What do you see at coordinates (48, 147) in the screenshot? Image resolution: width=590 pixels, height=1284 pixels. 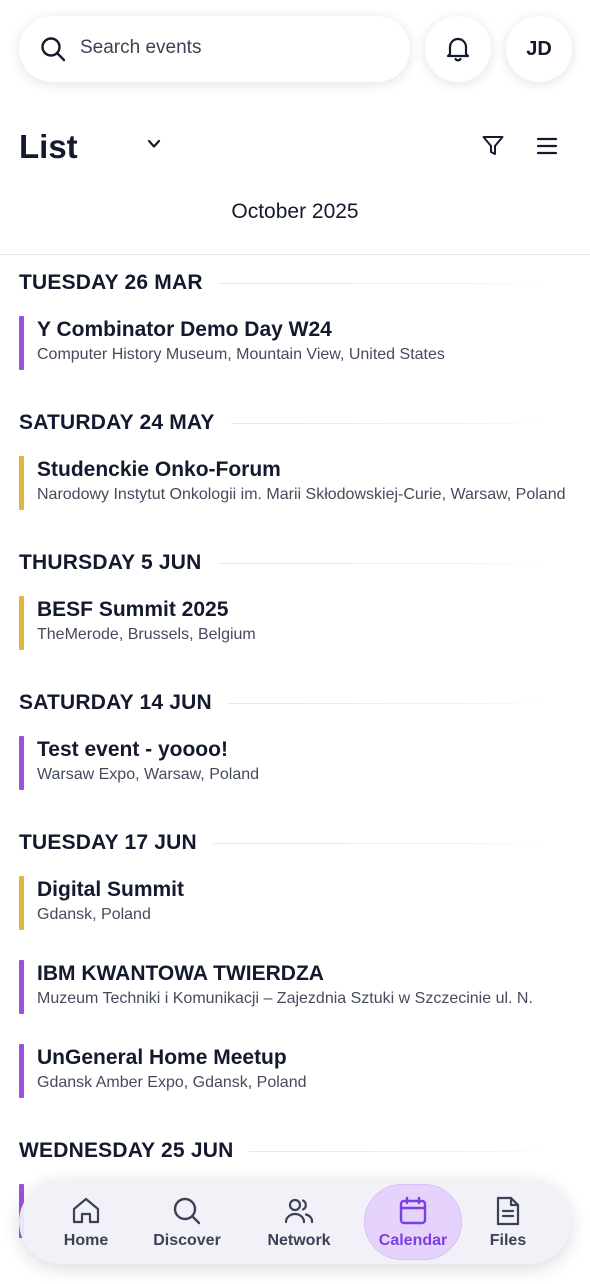 I see `view-selector-label: List` at bounding box center [48, 147].